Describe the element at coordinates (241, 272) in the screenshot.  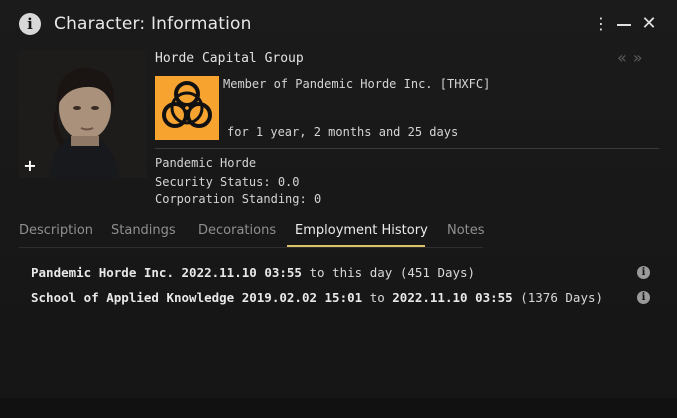
I see `history-start-date: 2022.11.10 03:55` at that location.